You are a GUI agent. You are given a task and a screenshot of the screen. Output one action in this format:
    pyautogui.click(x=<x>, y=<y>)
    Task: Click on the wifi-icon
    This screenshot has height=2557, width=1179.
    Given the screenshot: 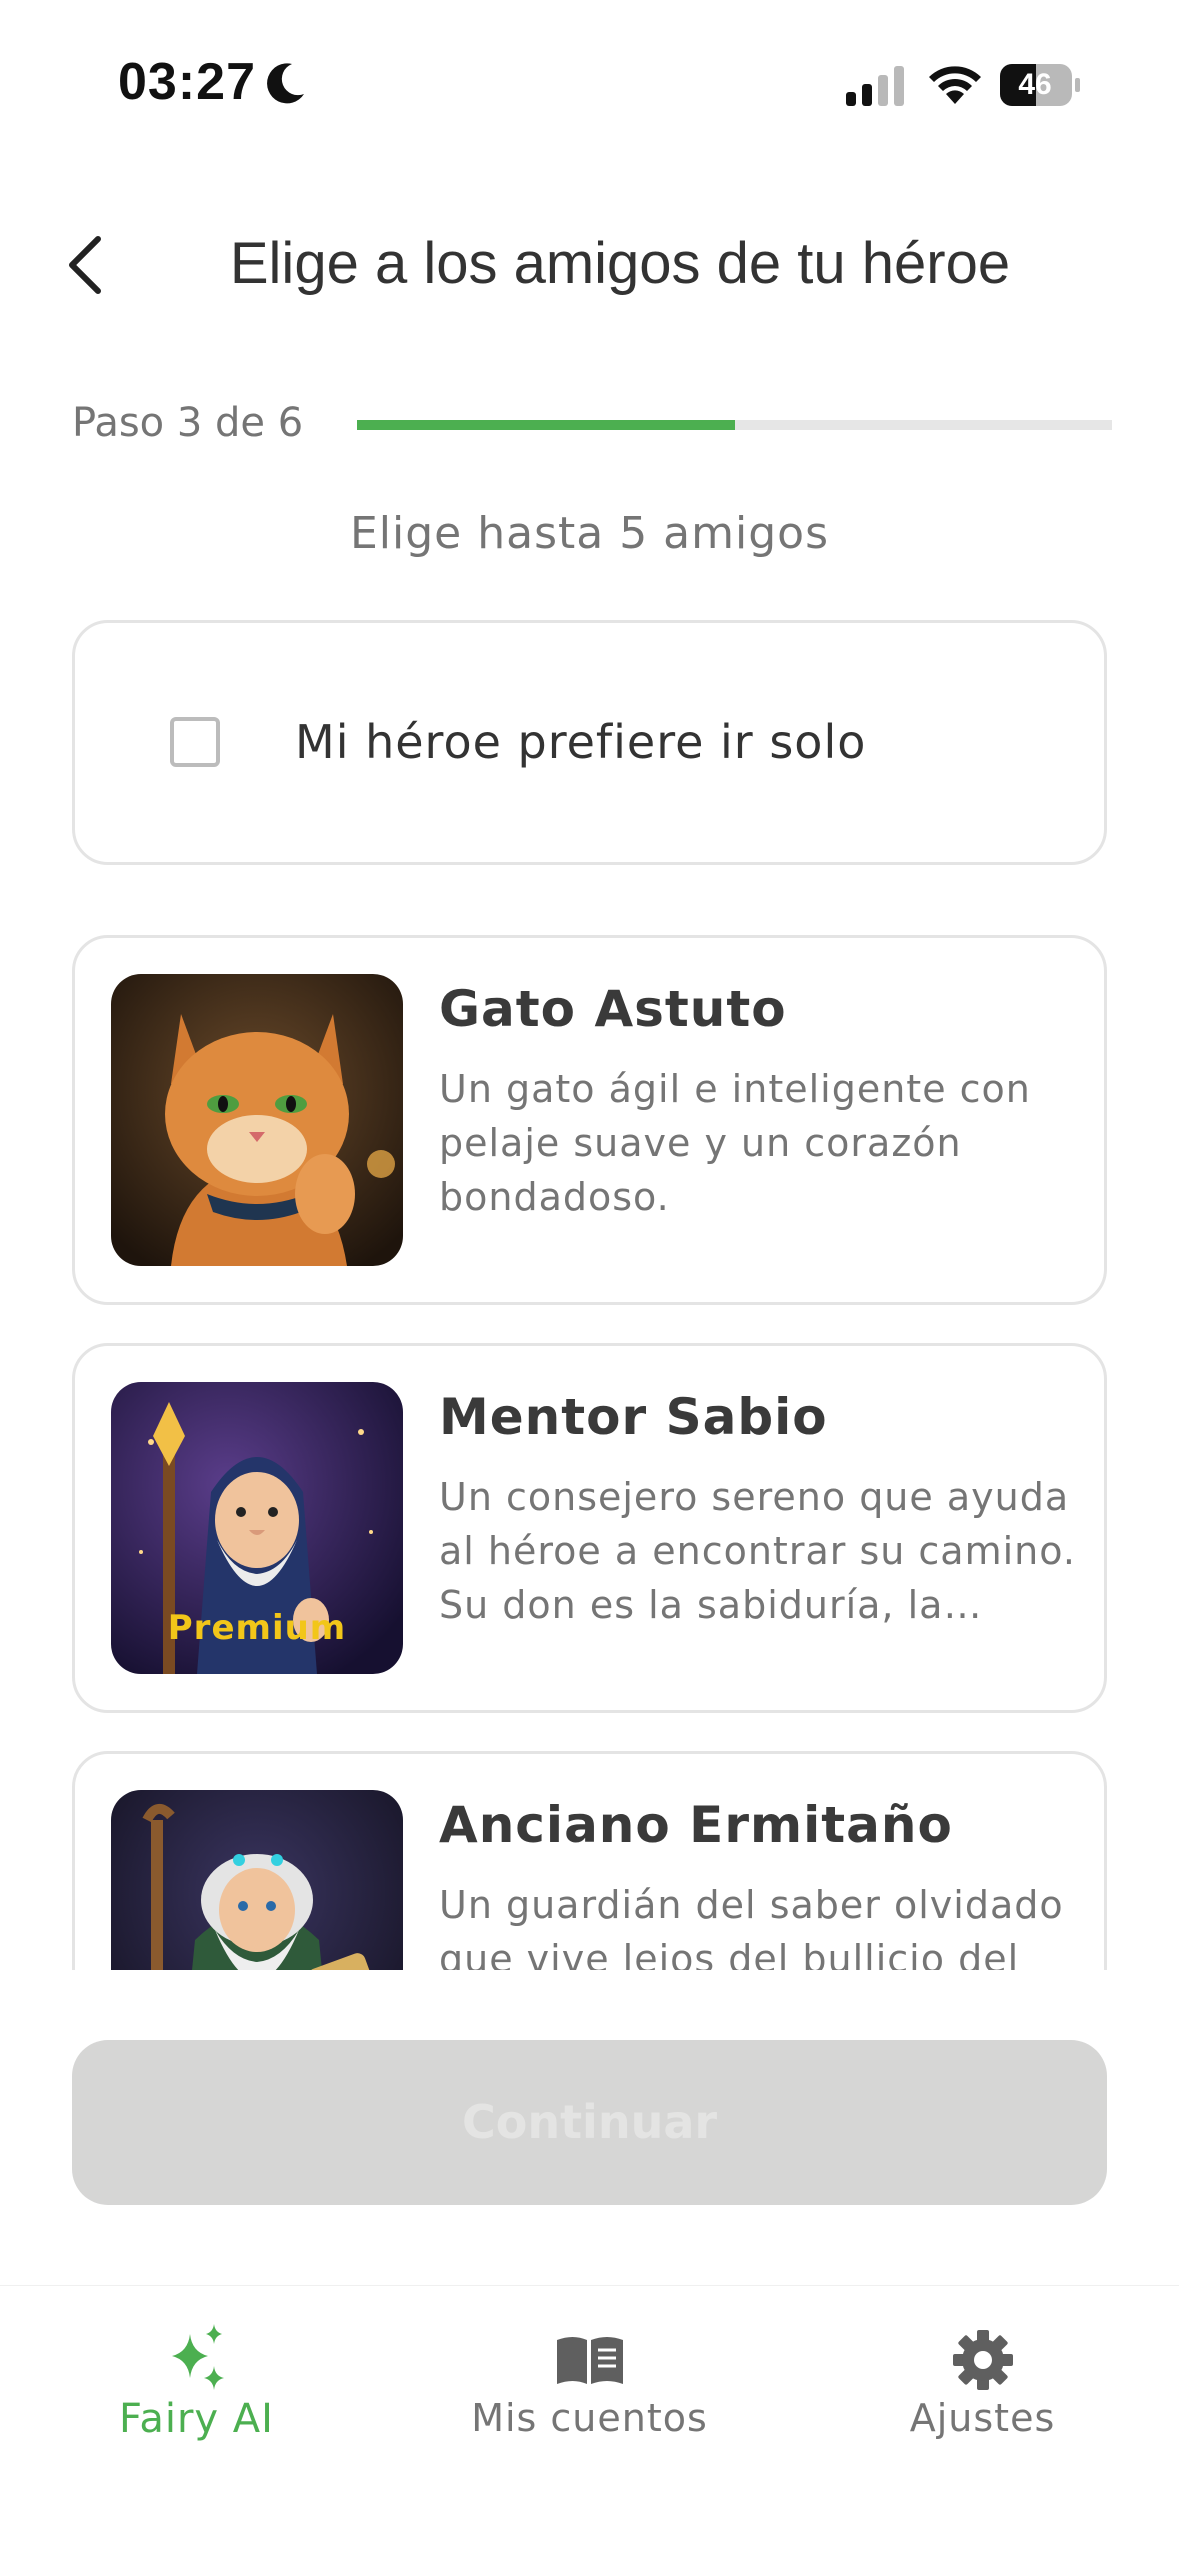 What is the action you would take?
    pyautogui.click(x=955, y=85)
    